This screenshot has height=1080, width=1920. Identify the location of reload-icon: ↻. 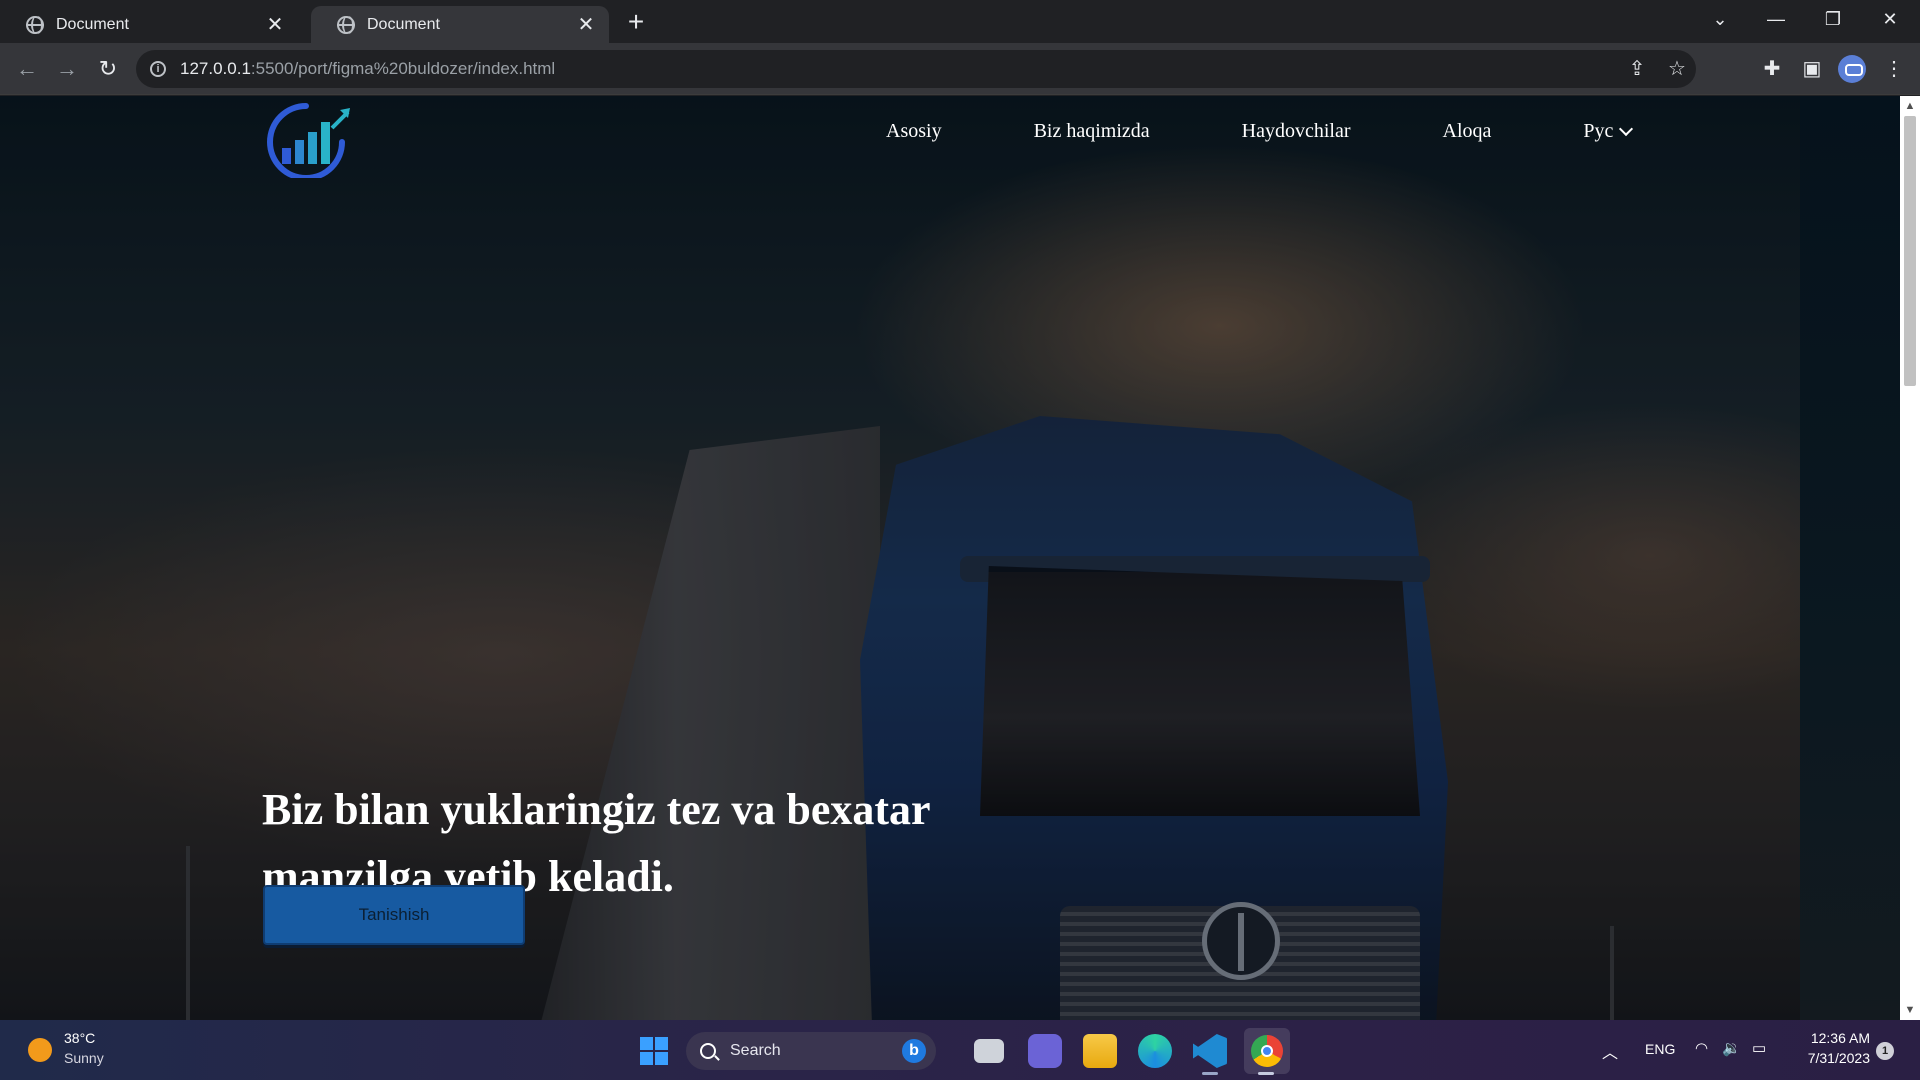
(108, 69).